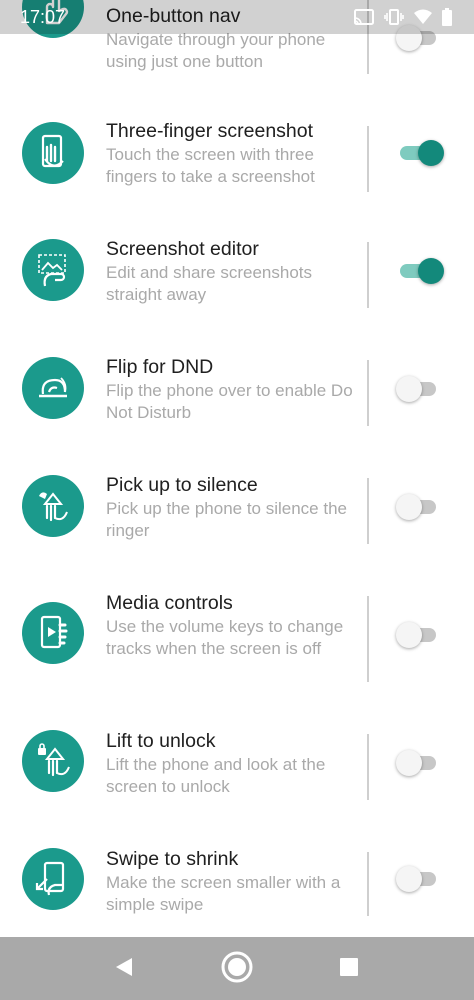 The width and height of the screenshot is (474, 1000). I want to click on status-bar: 17:07, so click(237, 17).